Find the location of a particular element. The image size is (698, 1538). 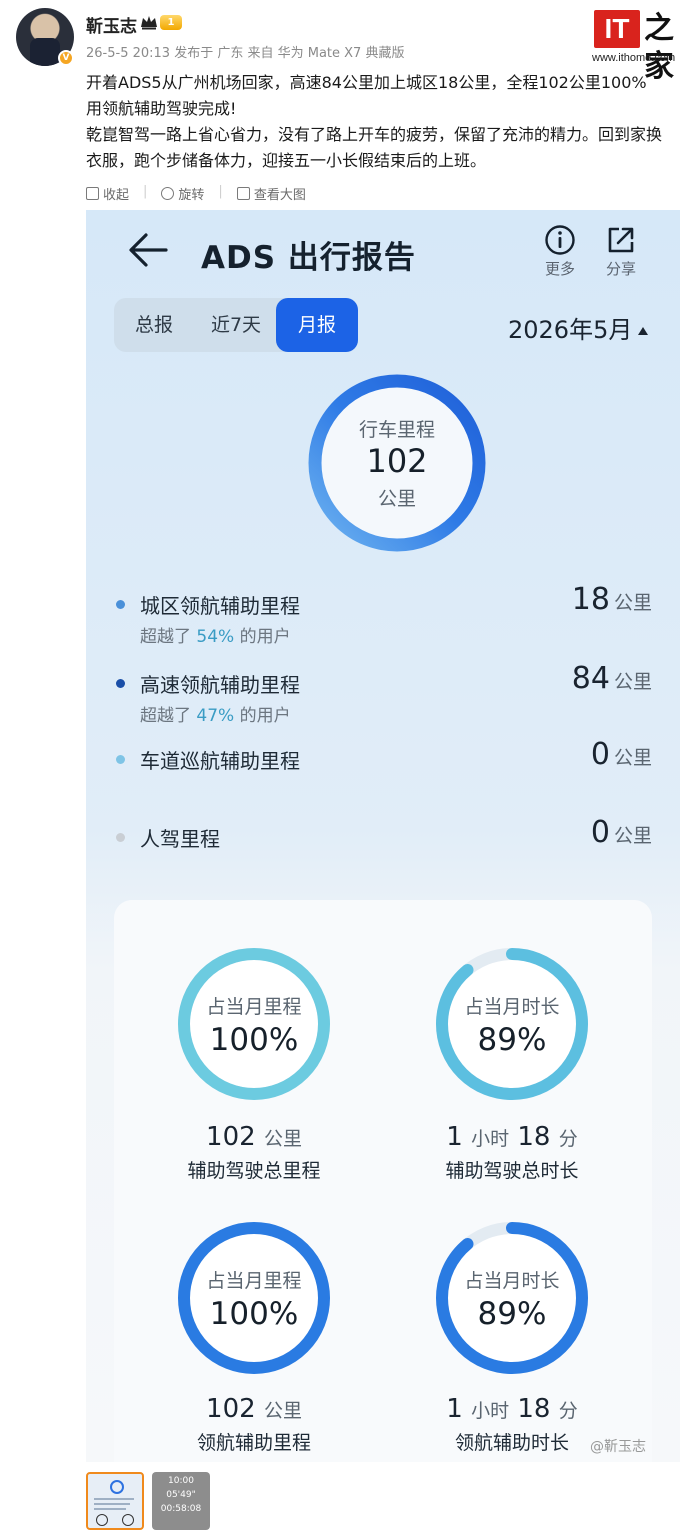

post-text-line: 开着ADS5从广州机场回家，高速84公里加上城区18公里，全程102公里100% is located at coordinates (366, 82).